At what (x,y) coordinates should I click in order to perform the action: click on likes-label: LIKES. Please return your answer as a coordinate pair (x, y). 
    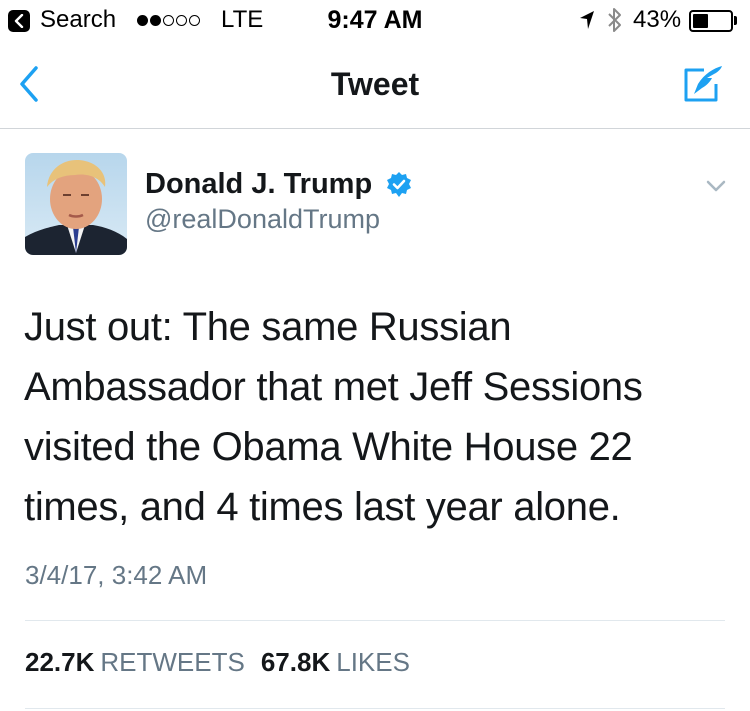
    Looking at the image, I should click on (373, 662).